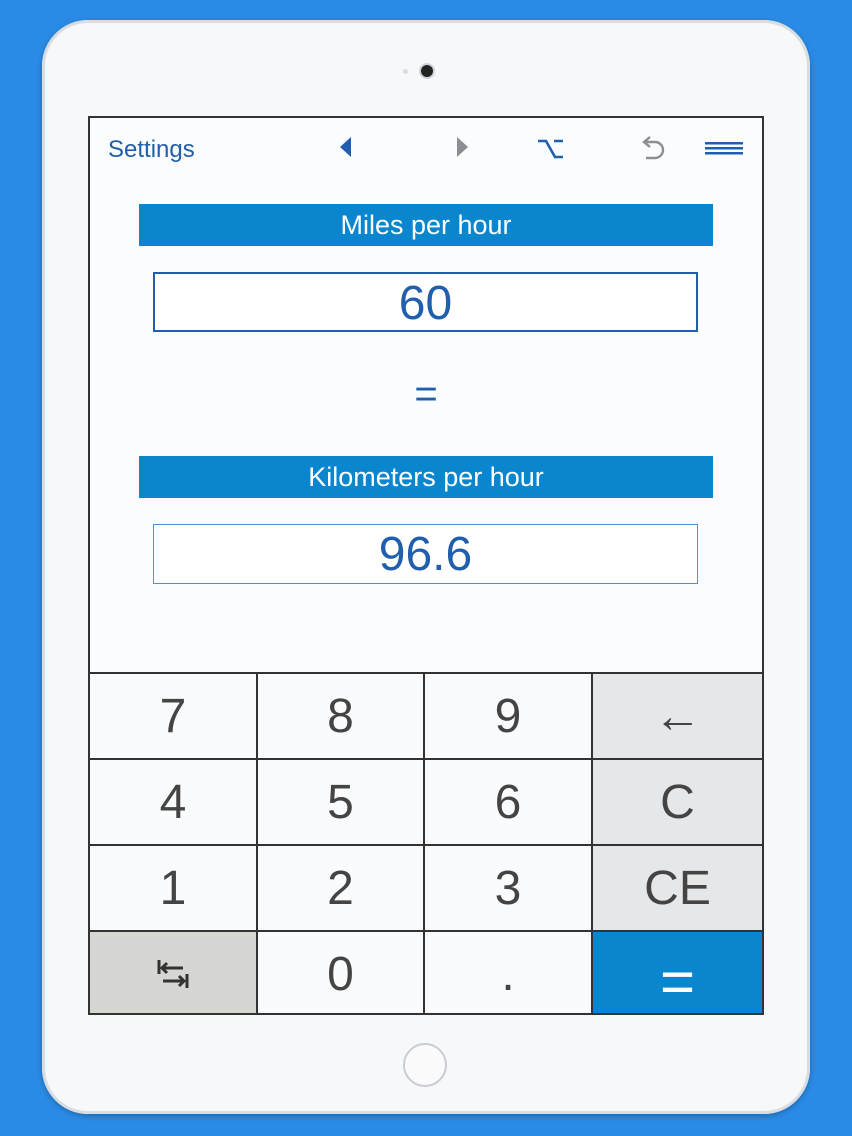  I want to click on left-arrow-icon, so click(345, 147).